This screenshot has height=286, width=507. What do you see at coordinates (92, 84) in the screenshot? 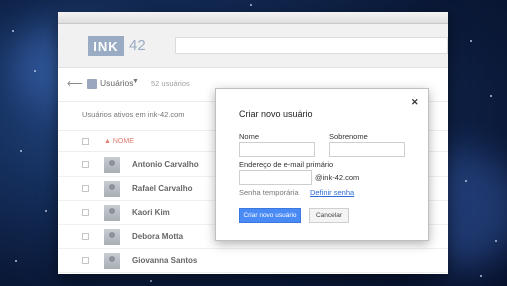
I see `users-icon` at bounding box center [92, 84].